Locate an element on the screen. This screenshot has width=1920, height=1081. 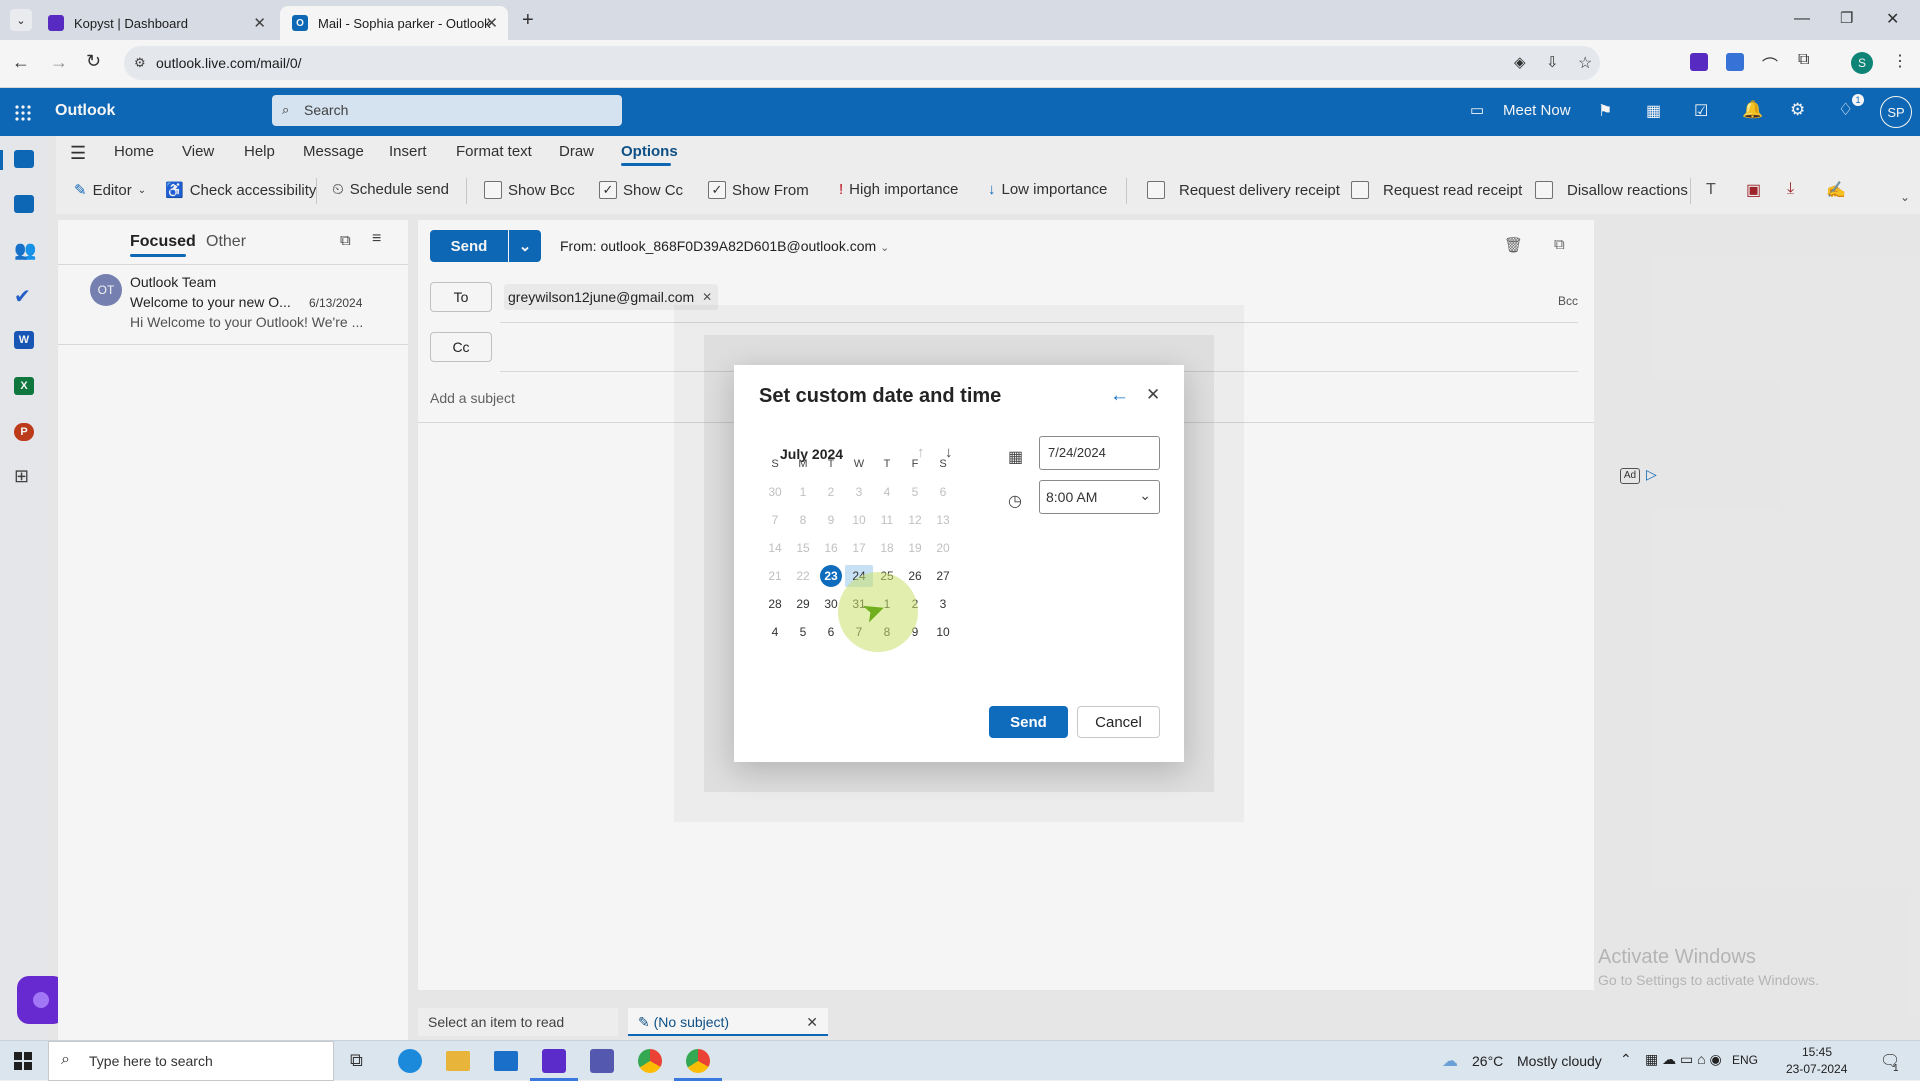
calendar-day: 8 is located at coordinates (803, 520).